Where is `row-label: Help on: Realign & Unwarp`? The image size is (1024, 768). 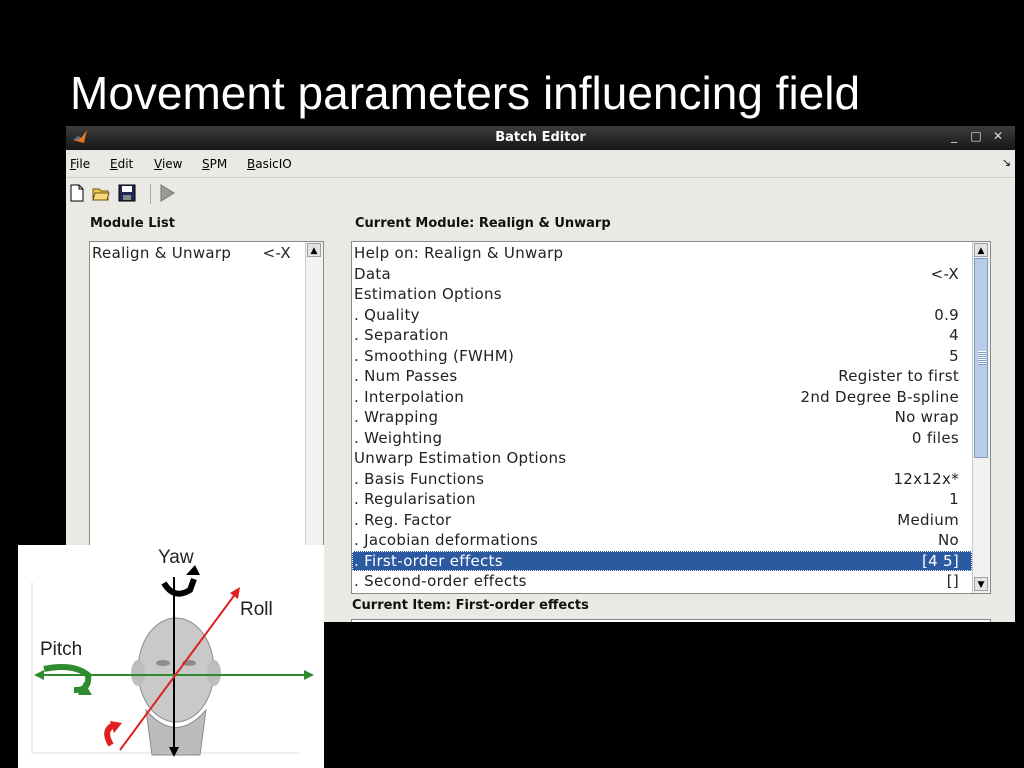
row-label: Help on: Realign & Unwarp is located at coordinates (459, 253).